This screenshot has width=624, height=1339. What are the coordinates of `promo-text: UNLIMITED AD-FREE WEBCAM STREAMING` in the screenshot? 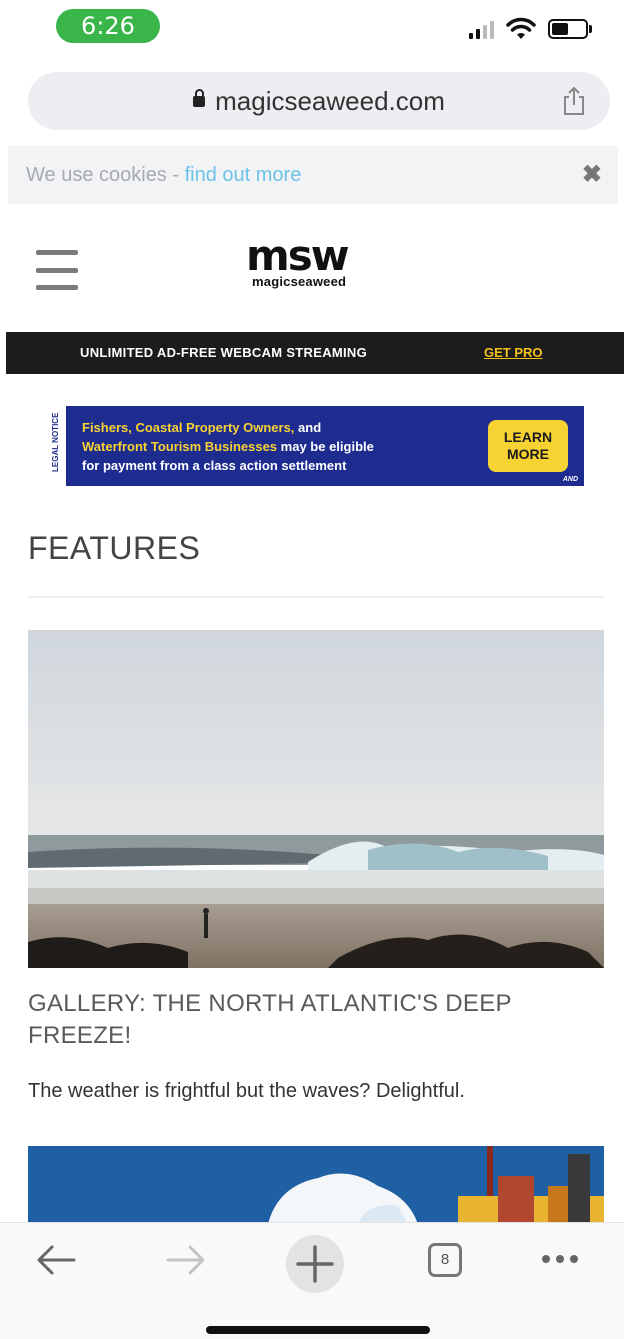 It's located at (224, 352).